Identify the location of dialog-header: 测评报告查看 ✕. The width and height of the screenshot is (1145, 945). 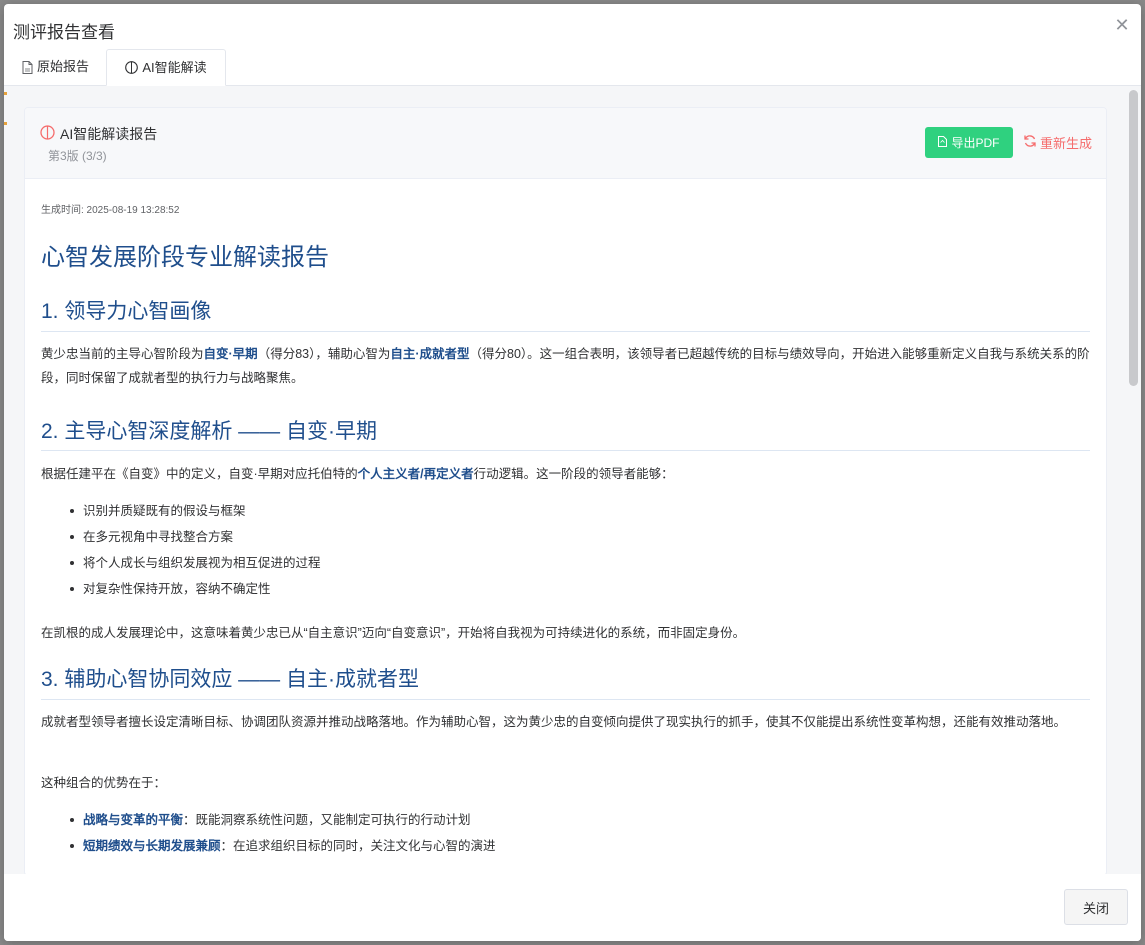
(572, 27).